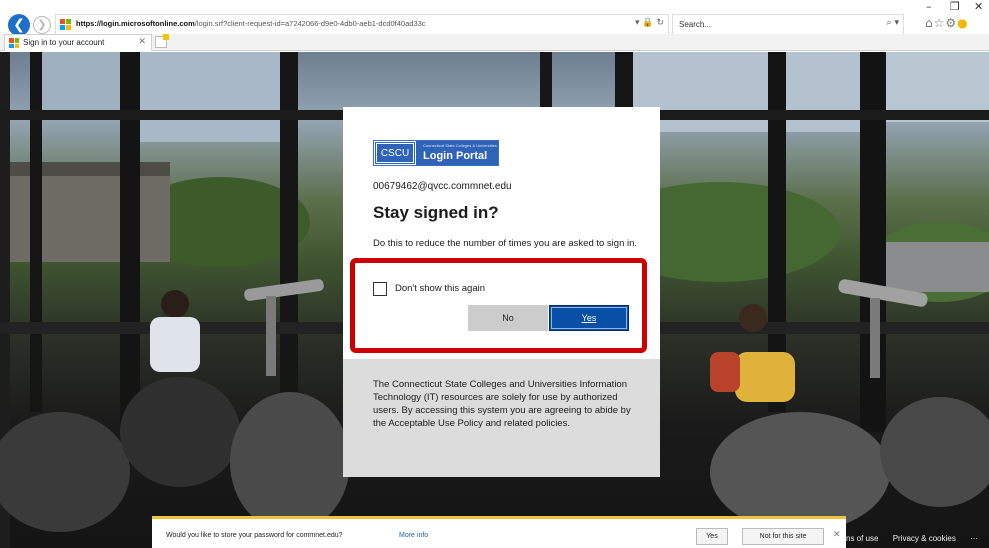 The image size is (989, 548). What do you see at coordinates (889, 23) in the screenshot?
I see `search-icon: ⌕` at bounding box center [889, 23].